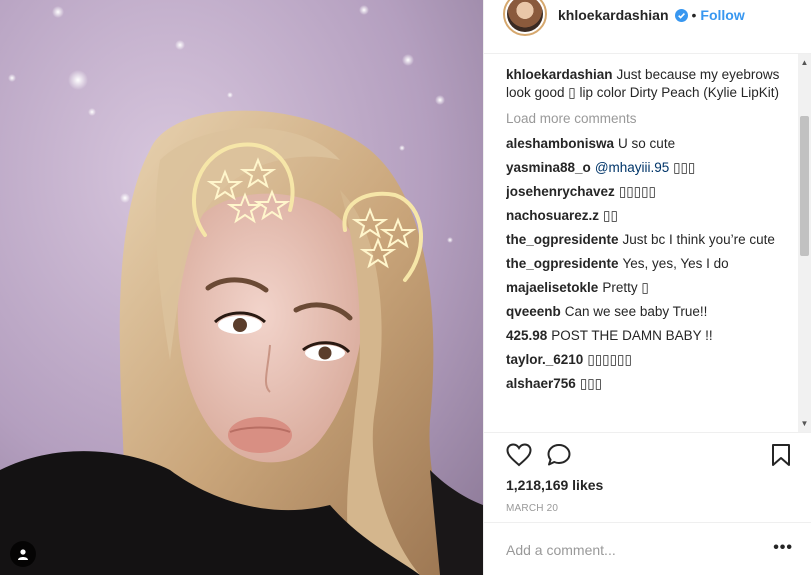 Image resolution: width=811 pixels, height=577 pixels. What do you see at coordinates (625, 287) in the screenshot?
I see `comment-text: Pretty ▯` at bounding box center [625, 287].